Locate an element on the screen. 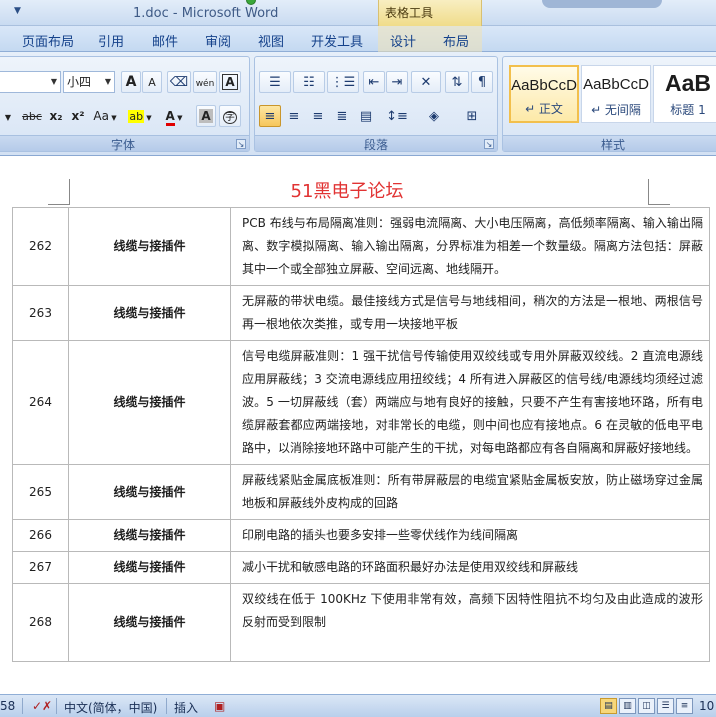 The image size is (716, 717). row-text: 印刷电路的插头也要多安排一些零伏线作为线间隔离 is located at coordinates (470, 535).